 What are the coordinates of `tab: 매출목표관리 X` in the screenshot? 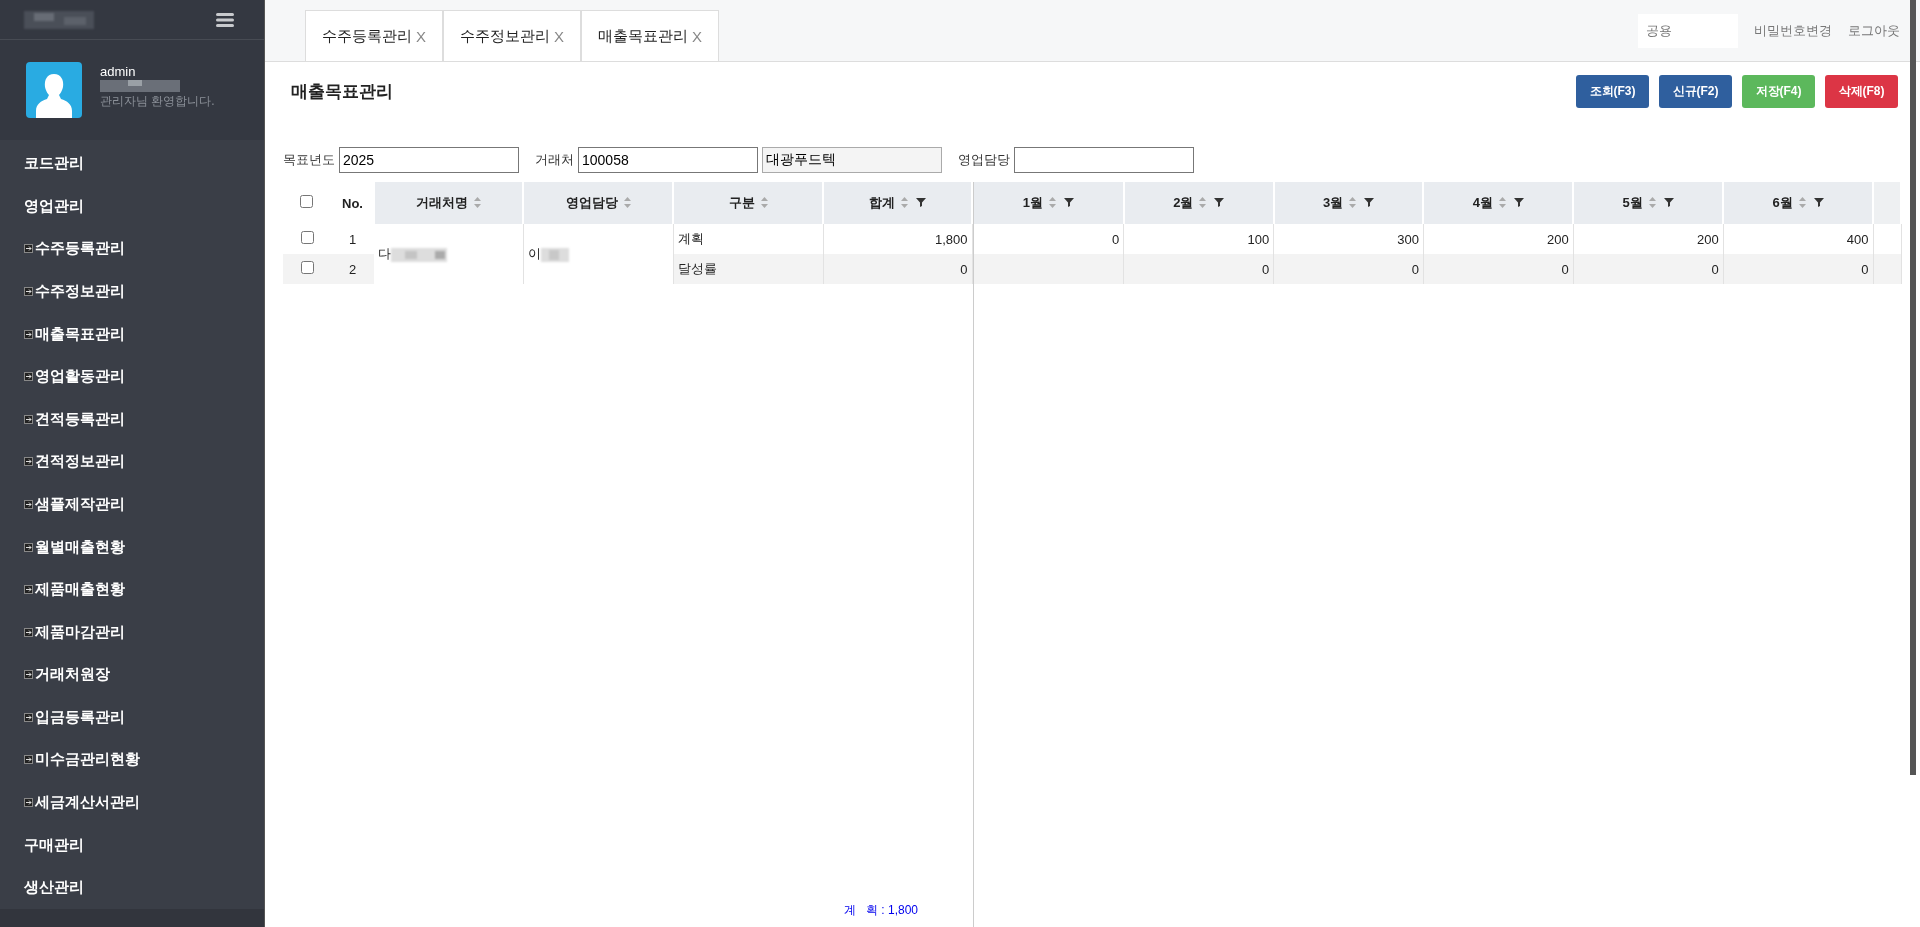 It's located at (650, 35).